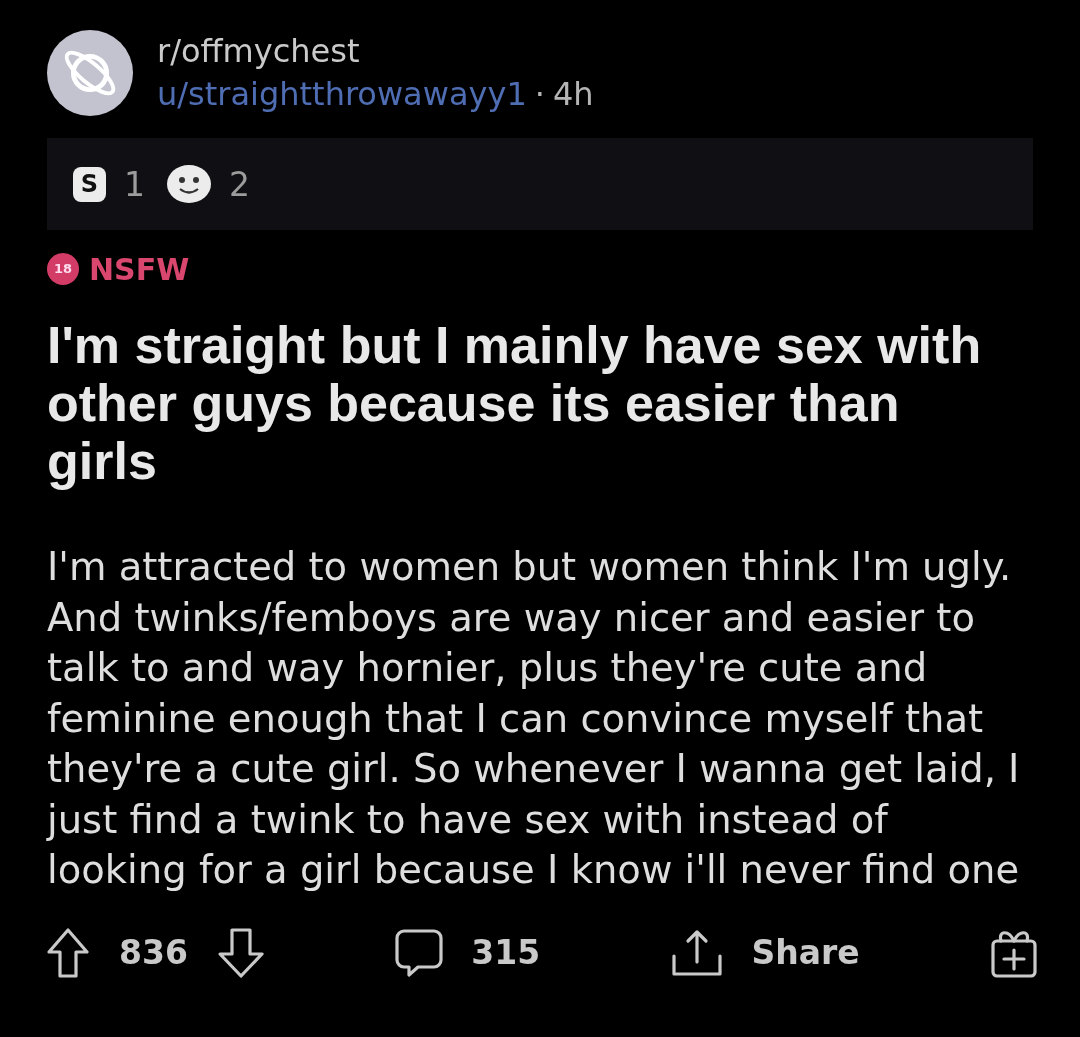 Image resolution: width=1080 pixels, height=1037 pixels. Describe the element at coordinates (153, 953) in the screenshot. I see `vote-score: 836` at that location.